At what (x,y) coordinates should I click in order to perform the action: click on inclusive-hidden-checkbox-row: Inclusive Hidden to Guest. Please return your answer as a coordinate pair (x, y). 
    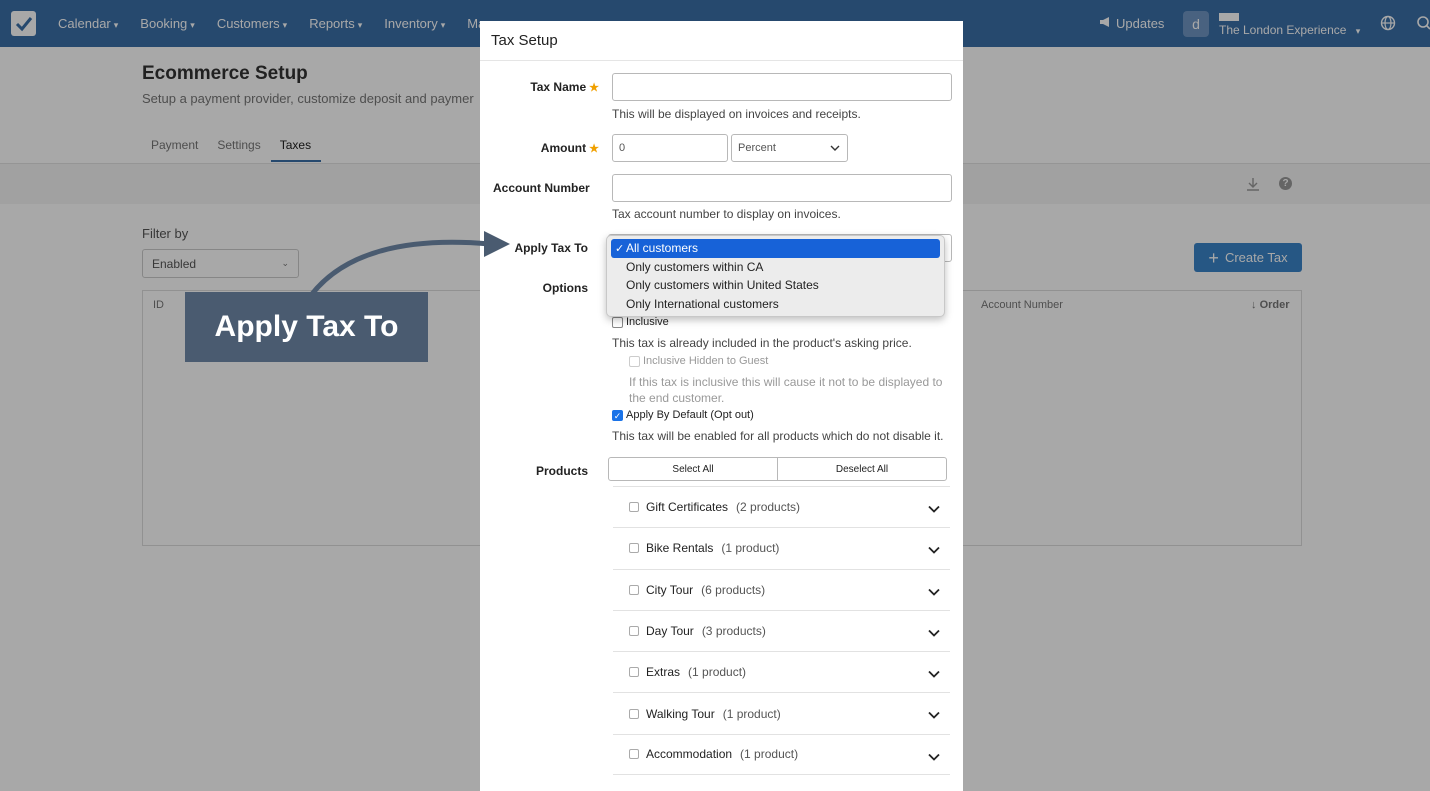
    Looking at the image, I should click on (698, 361).